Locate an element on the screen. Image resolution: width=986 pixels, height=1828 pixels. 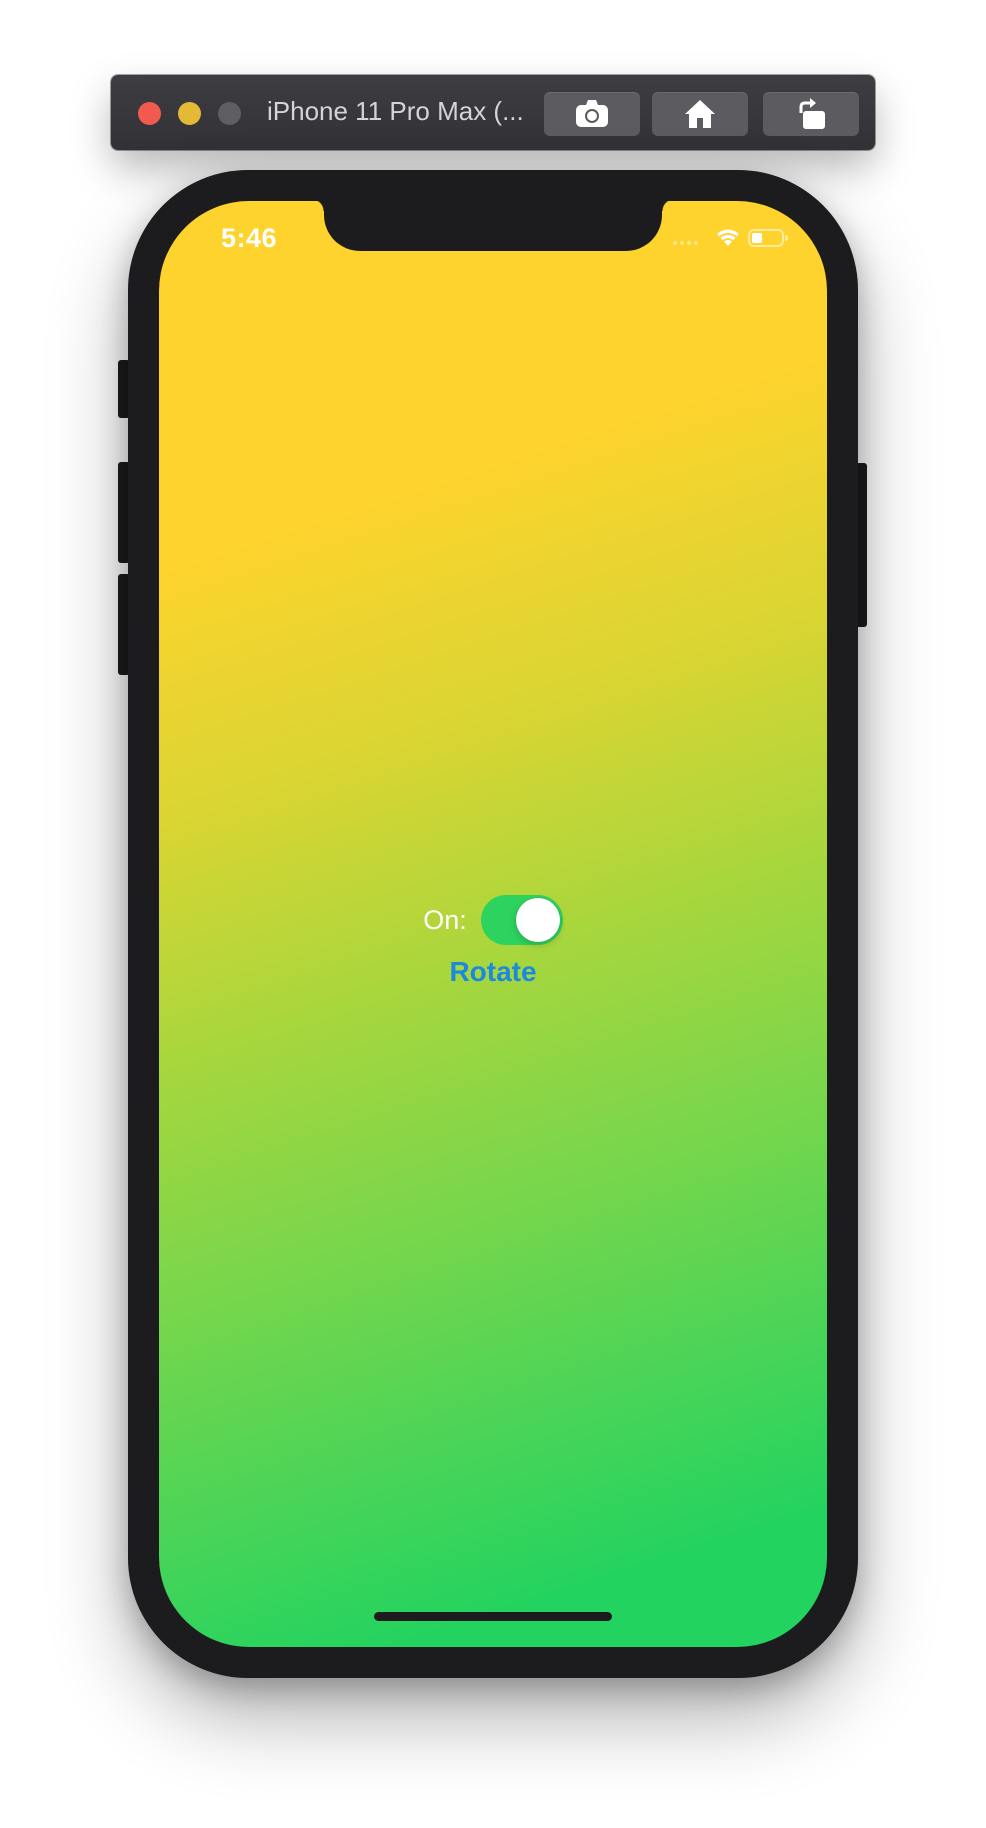
home-button is located at coordinates (700, 114).